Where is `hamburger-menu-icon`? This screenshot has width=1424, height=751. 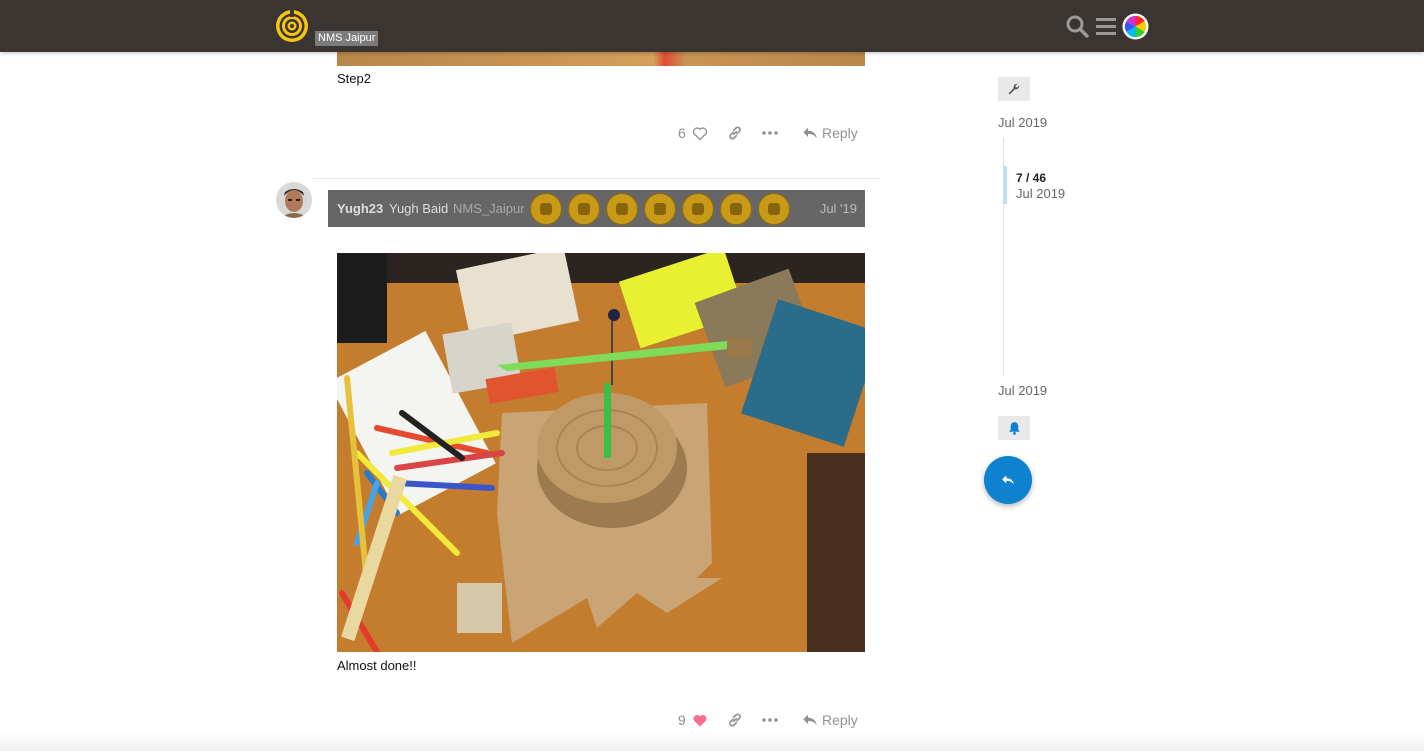 hamburger-menu-icon is located at coordinates (1106, 26).